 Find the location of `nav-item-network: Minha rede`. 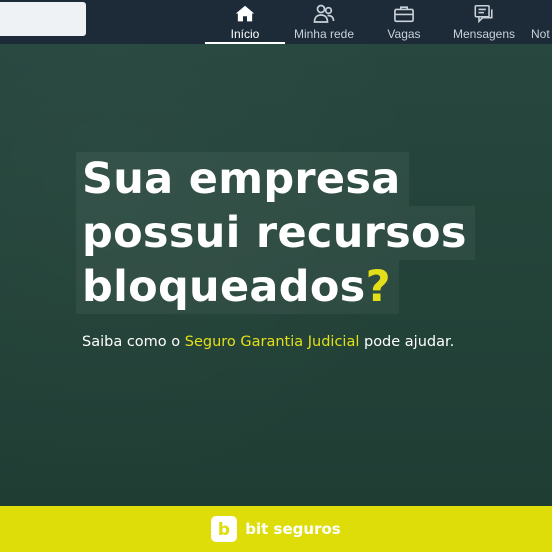

nav-item-network: Minha rede is located at coordinates (324, 22).